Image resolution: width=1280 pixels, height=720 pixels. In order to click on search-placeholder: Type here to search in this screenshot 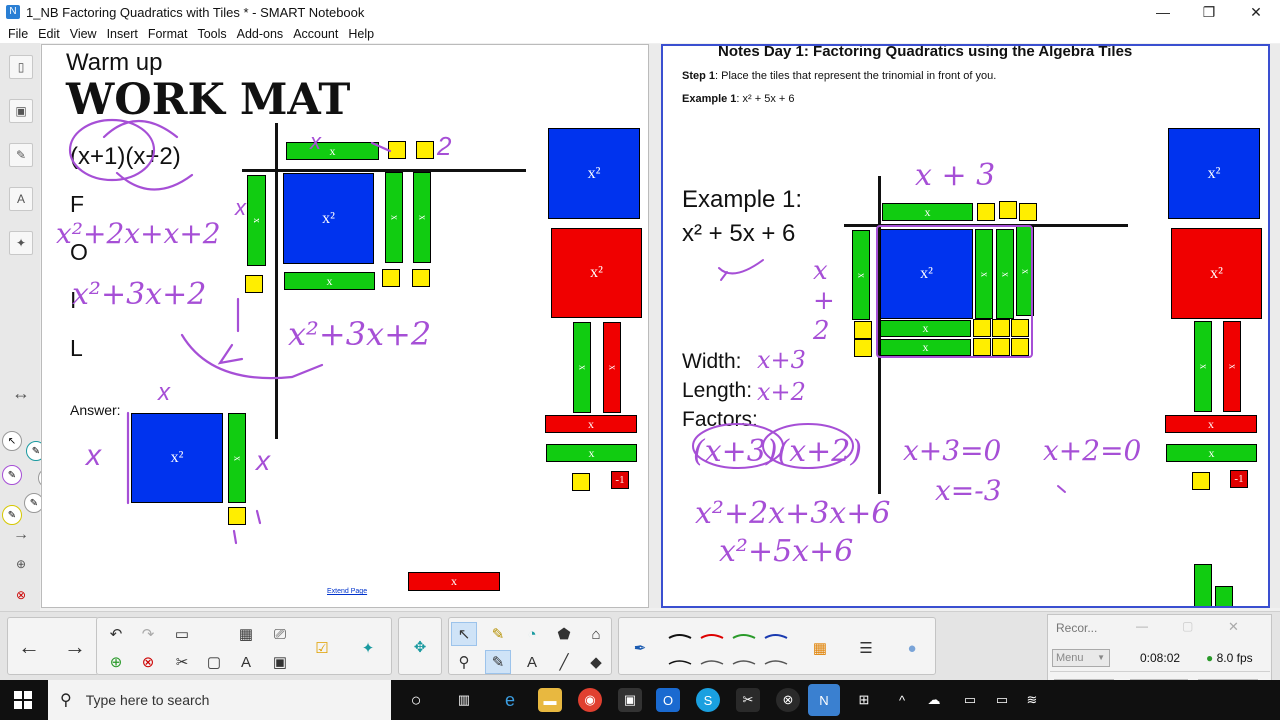, I will do `click(147, 700)`.